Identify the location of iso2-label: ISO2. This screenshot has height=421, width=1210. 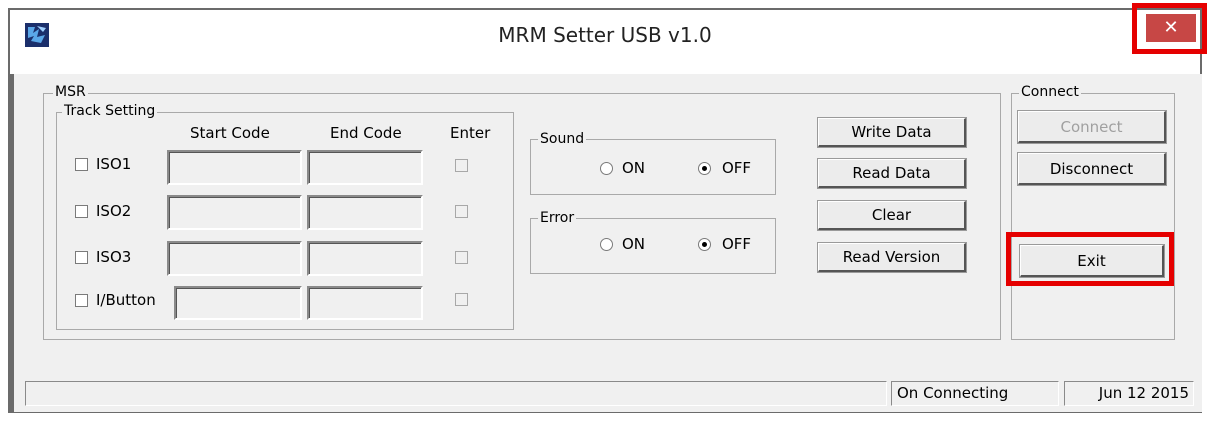
(114, 211).